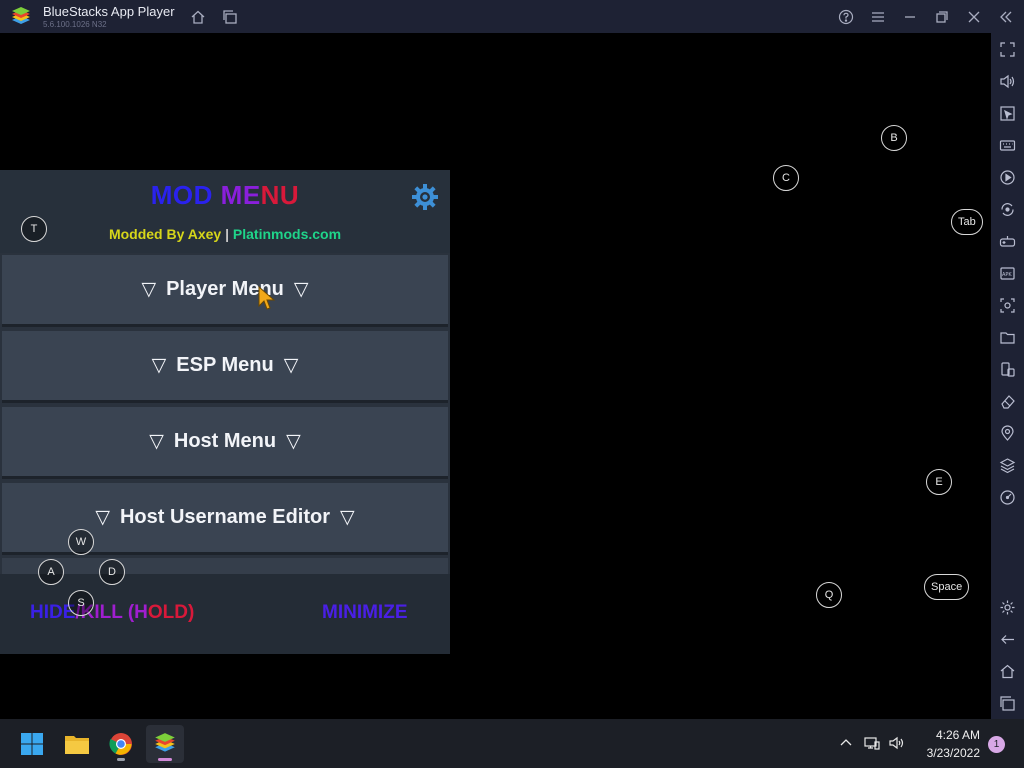 The height and width of the screenshot is (768, 1024). What do you see at coordinates (894, 138) in the screenshot?
I see `key-overlay-b: B` at bounding box center [894, 138].